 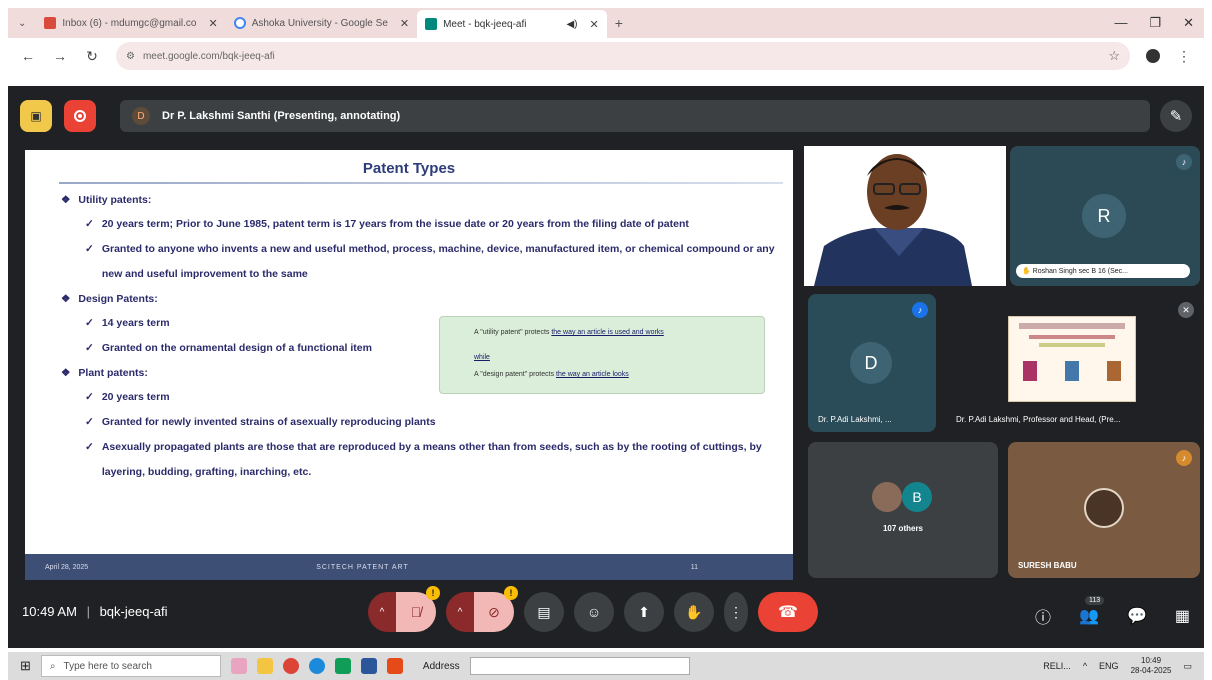 I want to click on video-options-caret: ^, so click(x=460, y=612).